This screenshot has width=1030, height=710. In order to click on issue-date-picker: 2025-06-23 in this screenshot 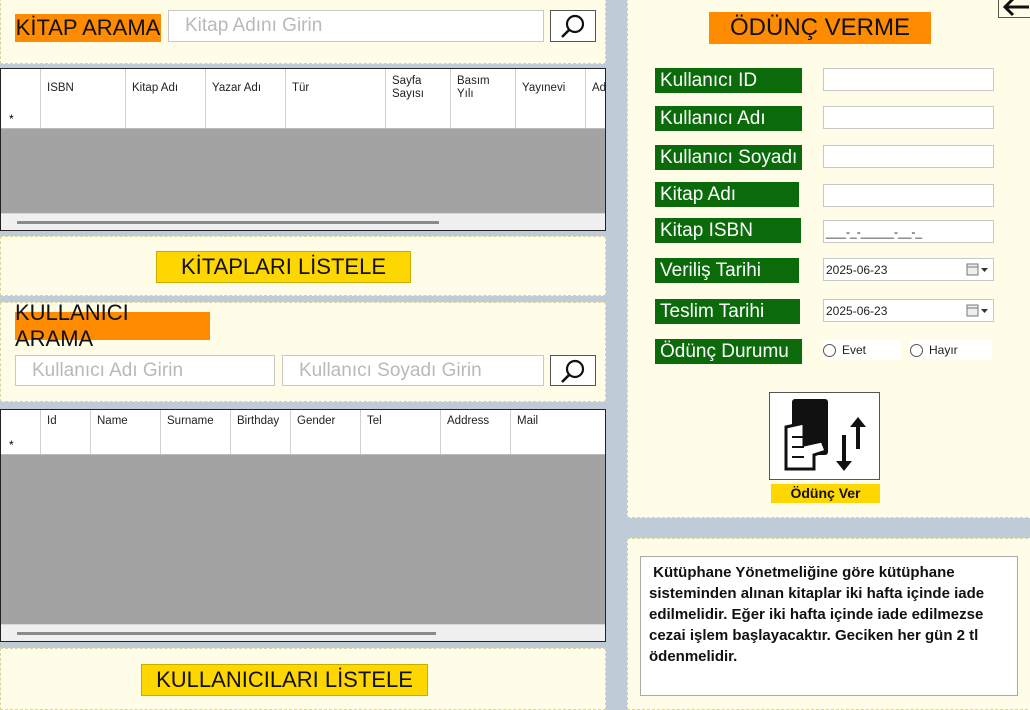, I will do `click(908, 269)`.